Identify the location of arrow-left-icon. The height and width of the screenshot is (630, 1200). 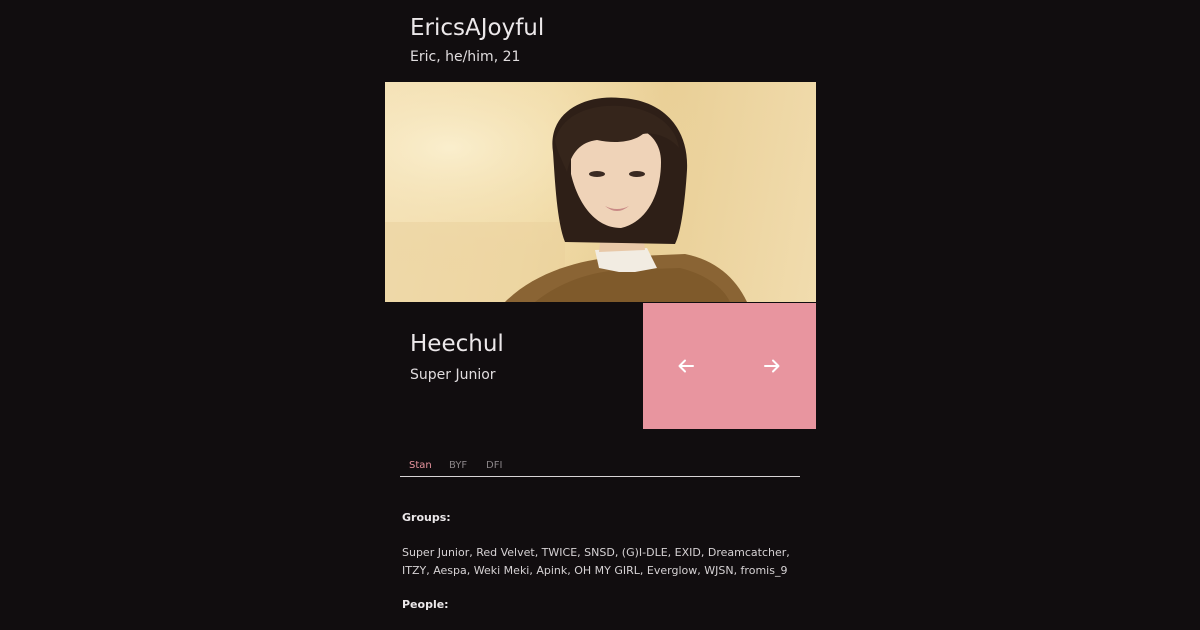
(686, 366).